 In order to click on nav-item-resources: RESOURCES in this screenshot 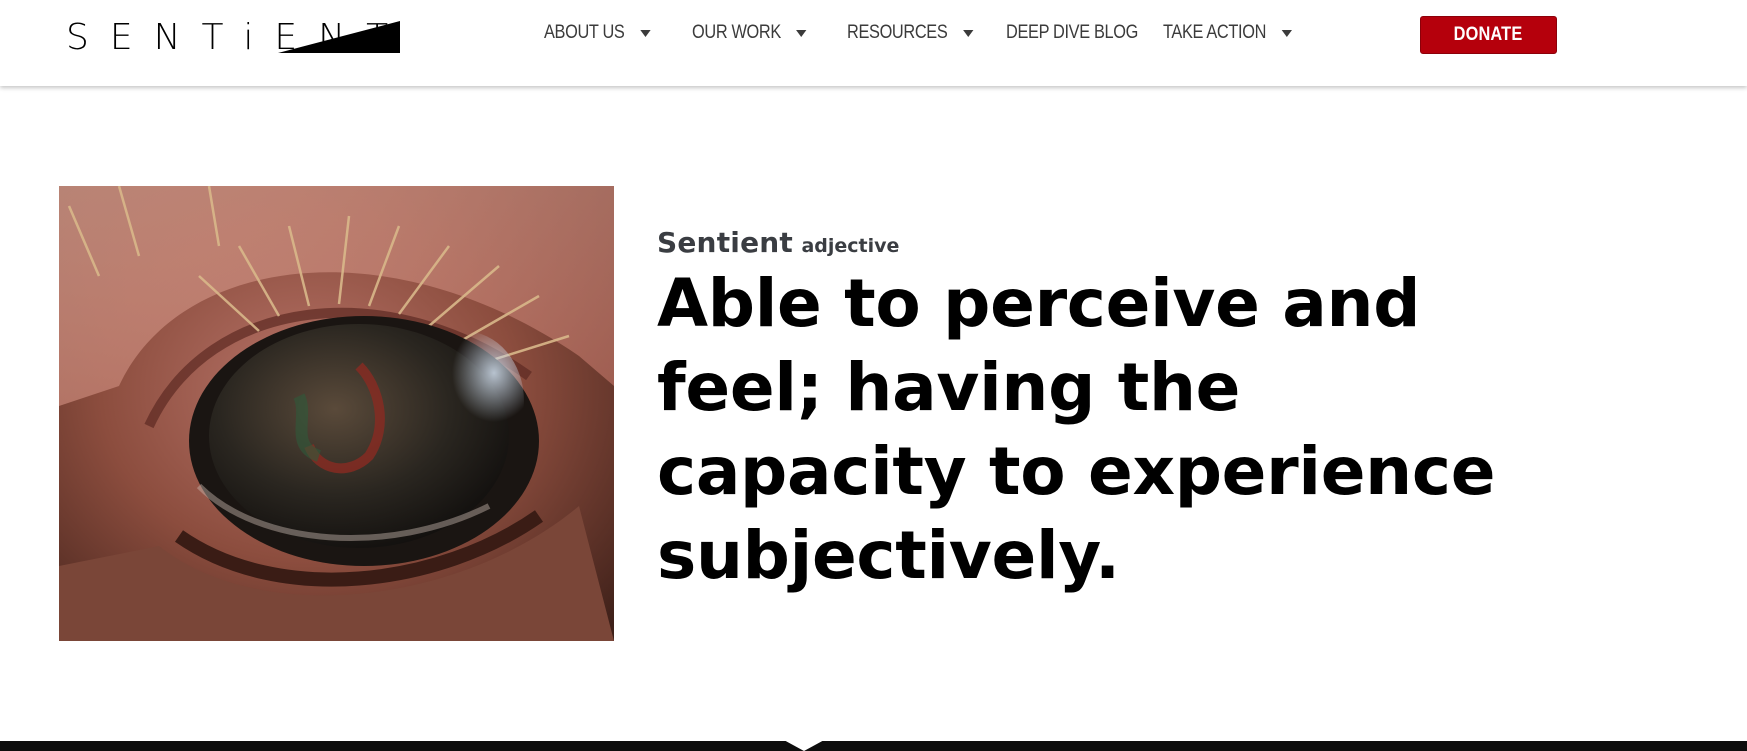, I will do `click(910, 33)`.